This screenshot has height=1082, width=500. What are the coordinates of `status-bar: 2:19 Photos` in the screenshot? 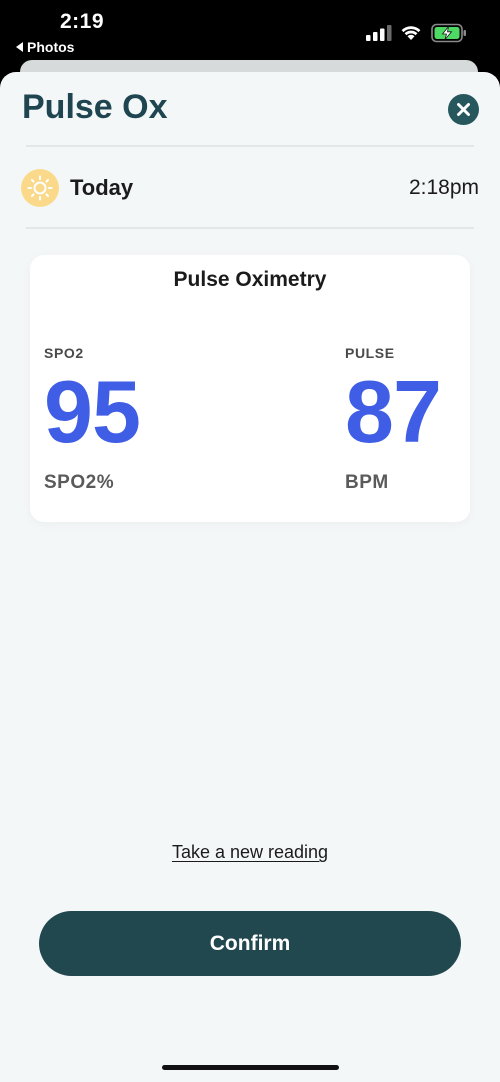 It's located at (250, 31).